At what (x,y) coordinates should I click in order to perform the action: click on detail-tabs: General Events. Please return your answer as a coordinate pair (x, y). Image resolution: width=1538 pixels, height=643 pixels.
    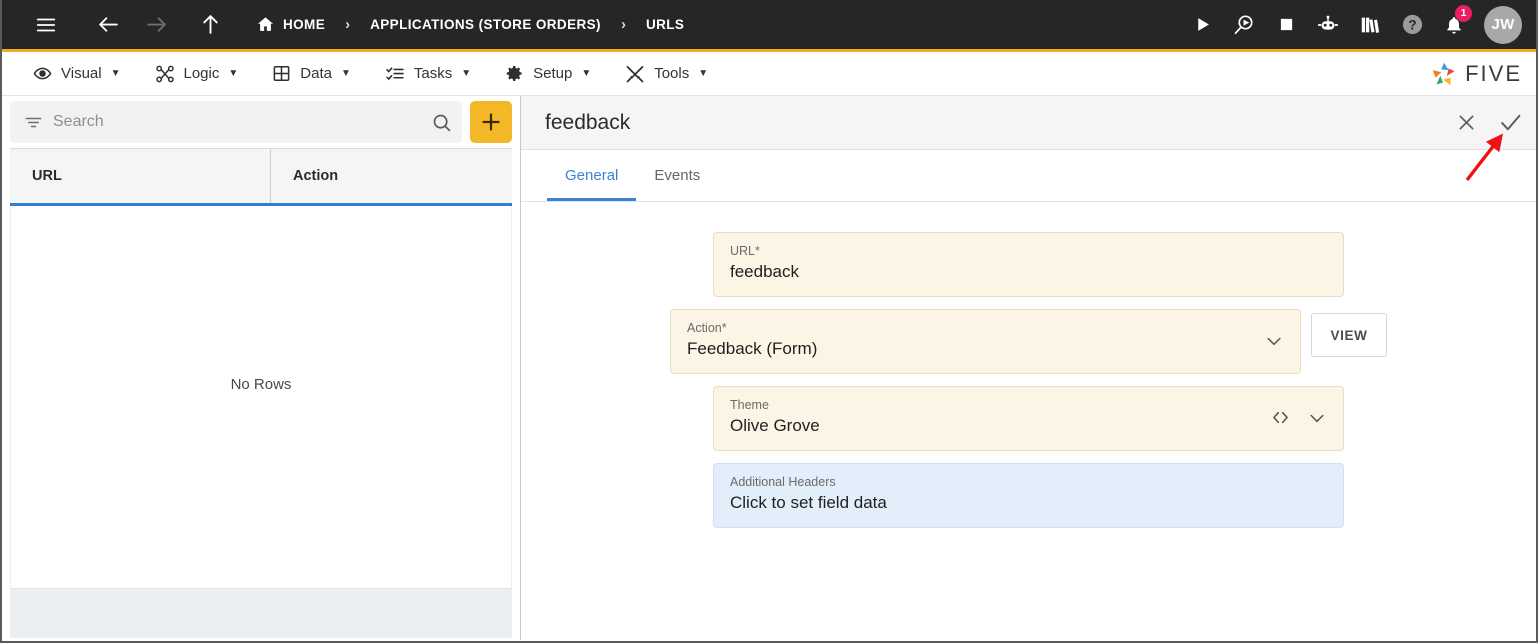
    Looking at the image, I should click on (1028, 176).